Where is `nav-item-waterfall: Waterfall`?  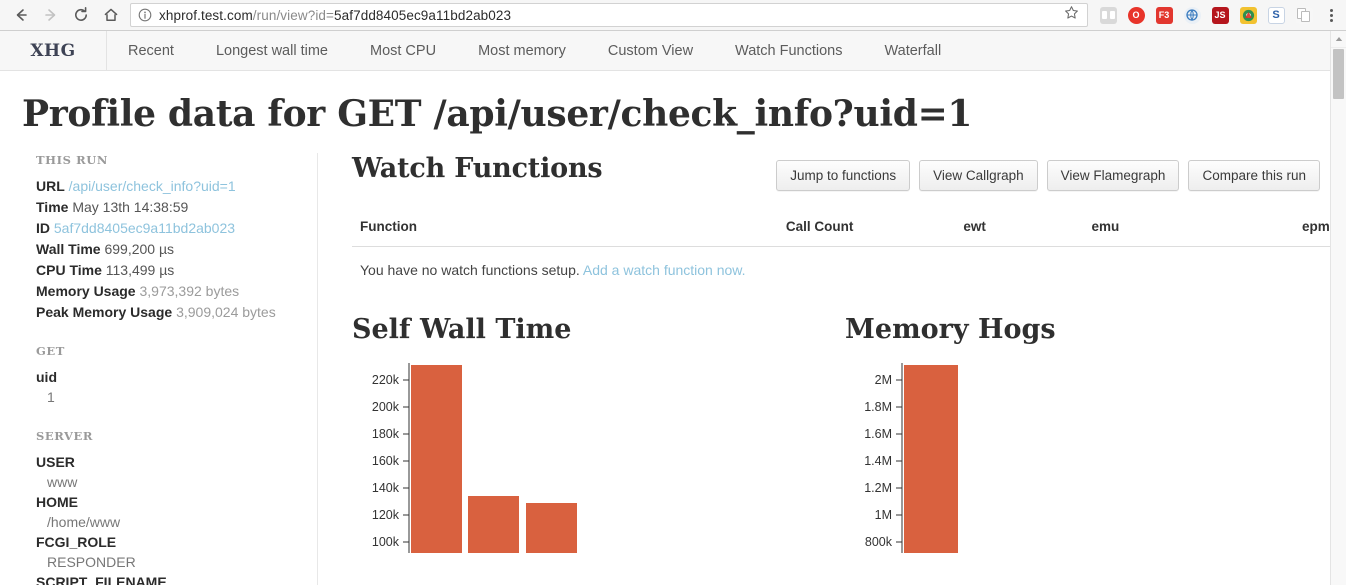 nav-item-waterfall: Waterfall is located at coordinates (913, 51).